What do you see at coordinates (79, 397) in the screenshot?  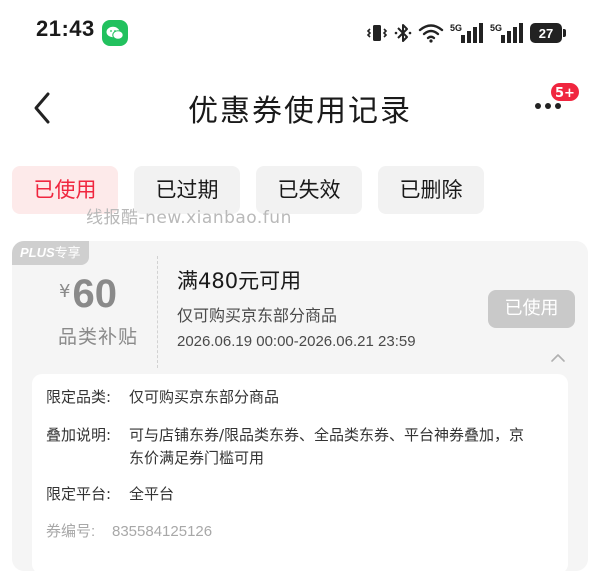 I see `detail-label-category: 限定品类:` at bounding box center [79, 397].